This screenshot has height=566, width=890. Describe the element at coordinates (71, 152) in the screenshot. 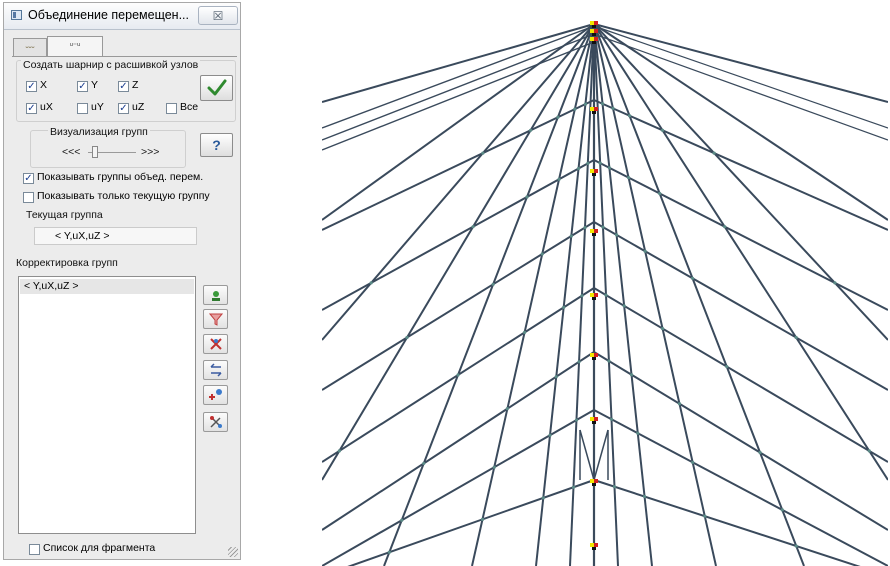

I see `prev-group-button: <<<` at that location.